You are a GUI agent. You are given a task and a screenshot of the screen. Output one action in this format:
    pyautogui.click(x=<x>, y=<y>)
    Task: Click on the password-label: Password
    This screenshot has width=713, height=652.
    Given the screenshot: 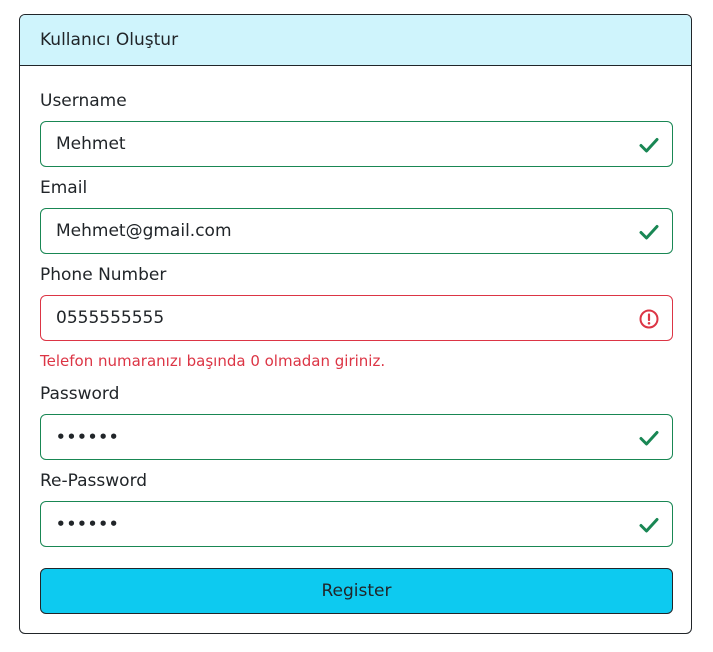 What is the action you would take?
    pyautogui.click(x=80, y=394)
    